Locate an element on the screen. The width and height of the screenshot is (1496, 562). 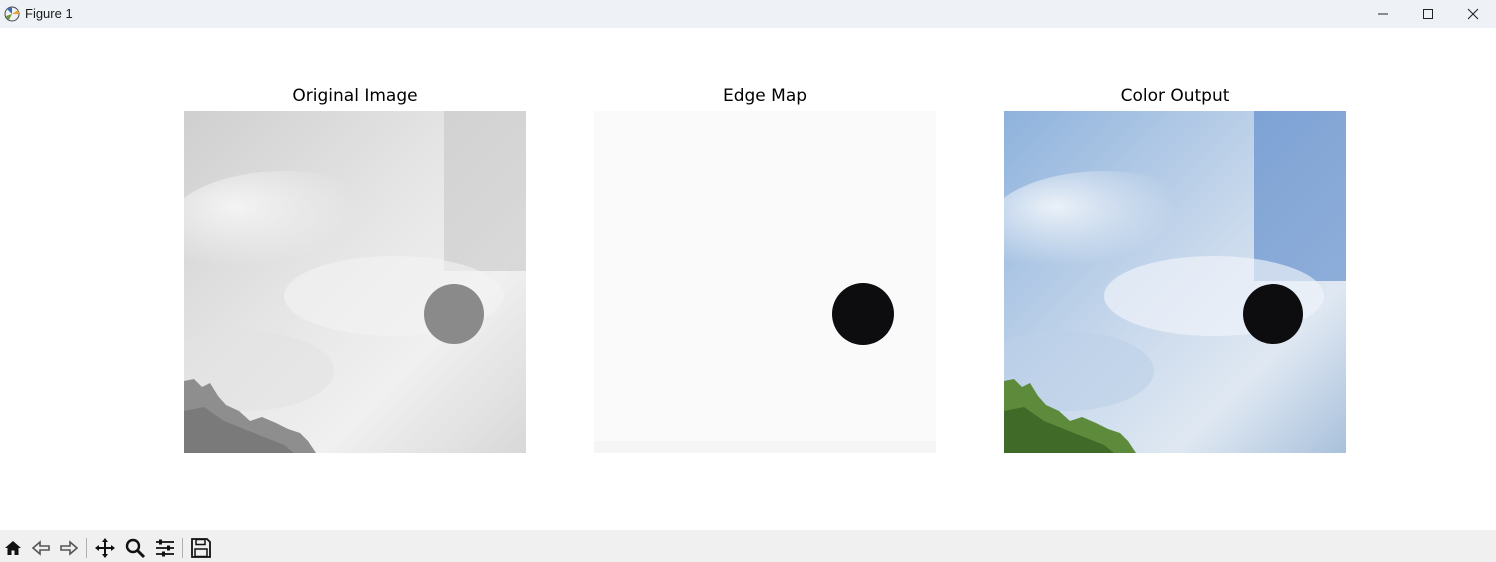
edge-map-image is located at coordinates (765, 282).